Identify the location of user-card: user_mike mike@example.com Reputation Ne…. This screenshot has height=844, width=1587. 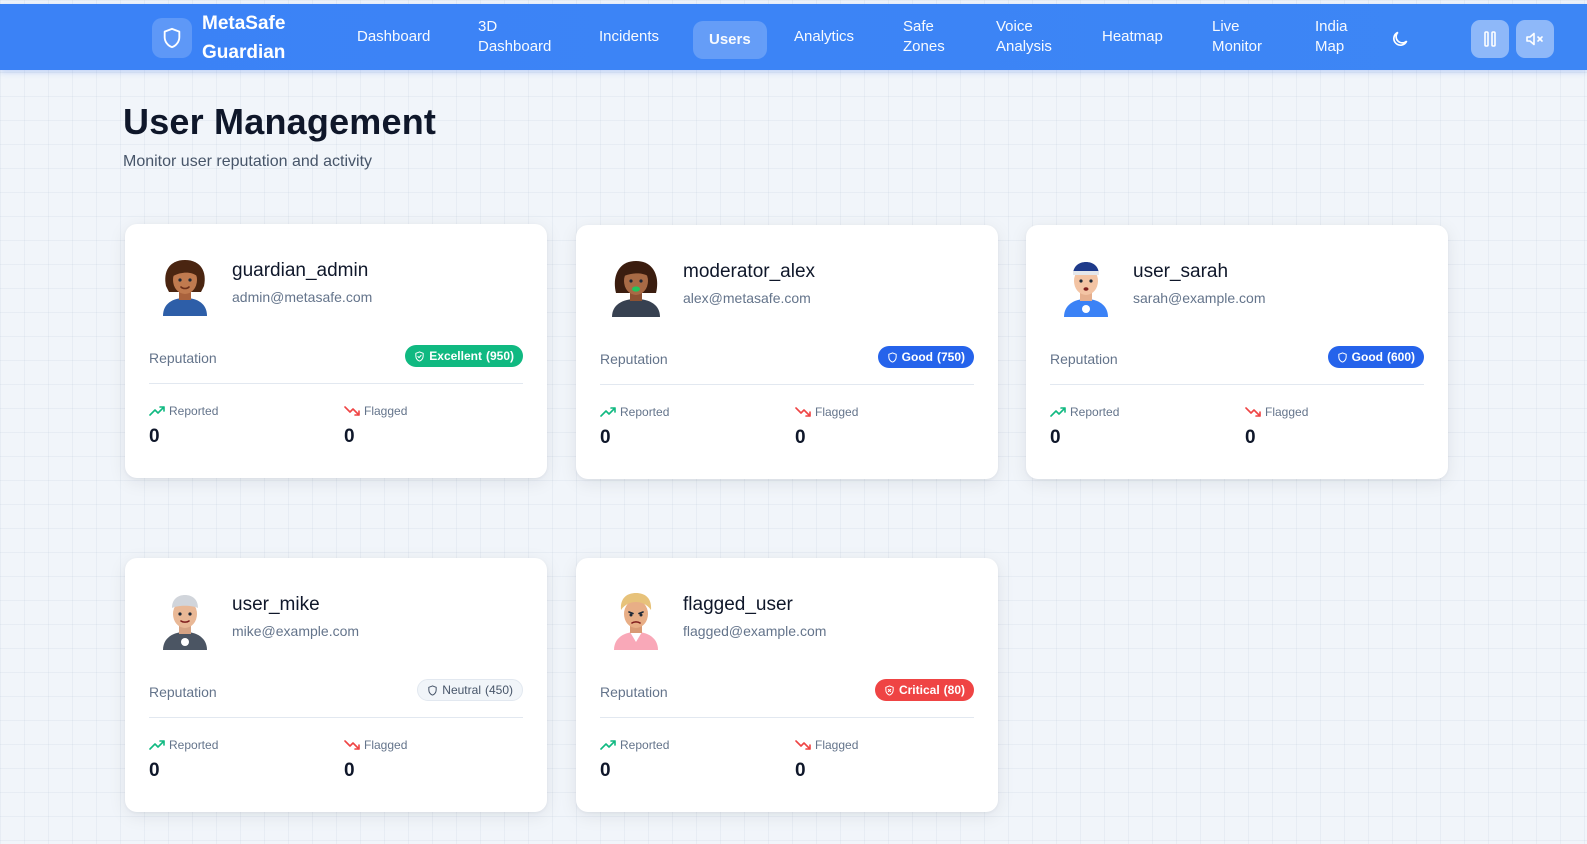
(336, 685).